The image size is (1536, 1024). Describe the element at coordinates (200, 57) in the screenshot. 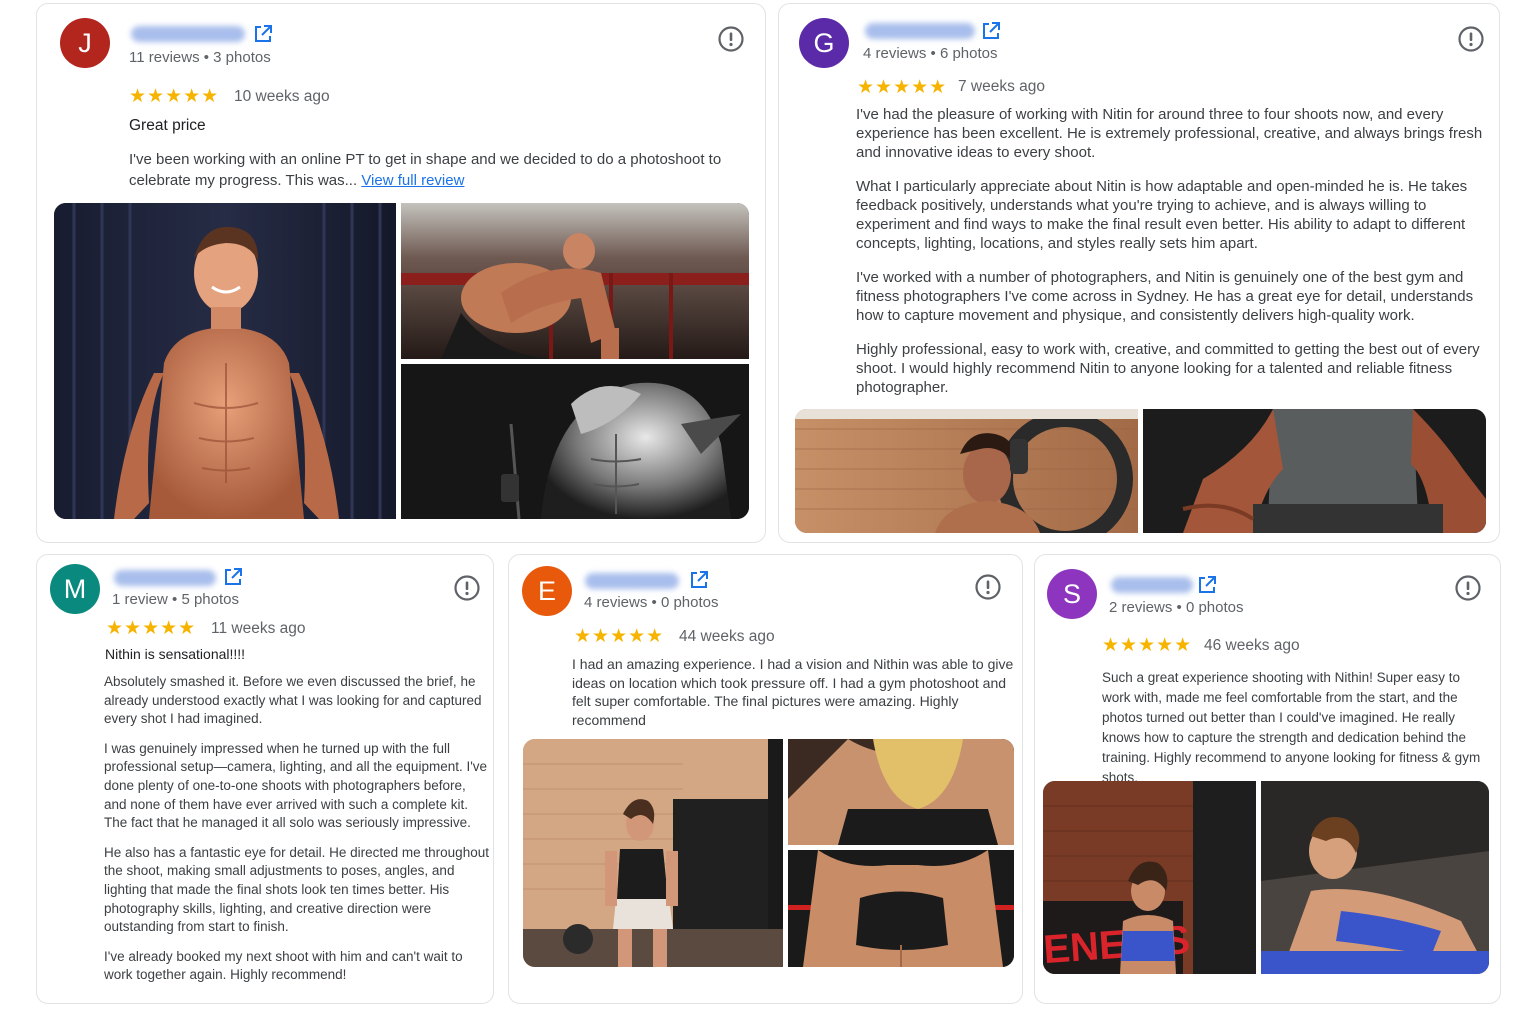

I see `reviewer-meta: 11 reviews • 3 photos` at that location.